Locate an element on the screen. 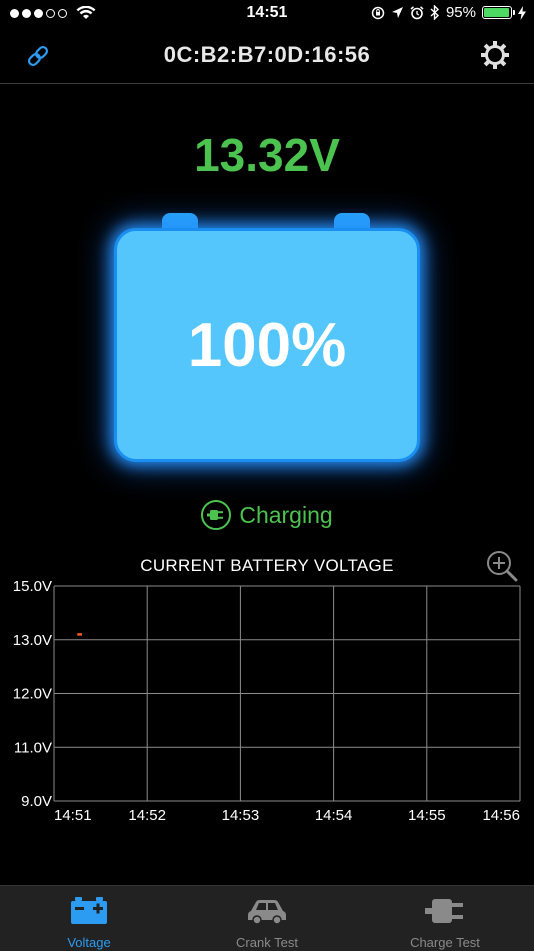 This screenshot has width=534, height=951. tab-crank-test: Crank Test is located at coordinates (267, 918).